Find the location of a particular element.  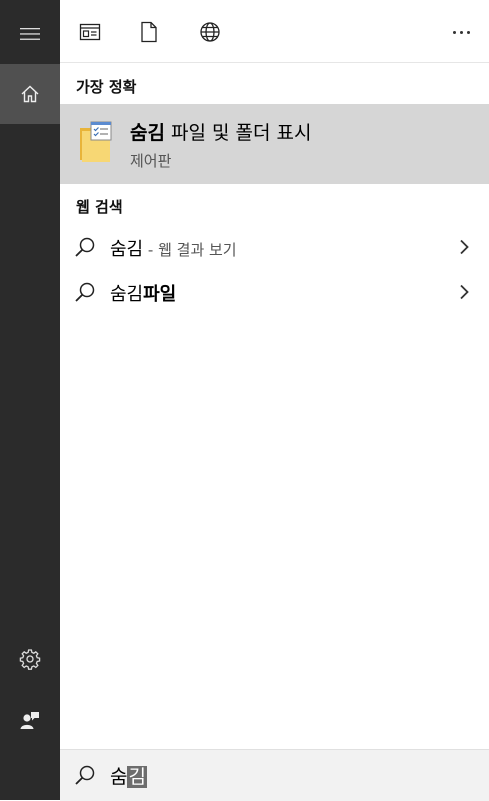

web-result-text: 숨김파일 is located at coordinates (143, 293).